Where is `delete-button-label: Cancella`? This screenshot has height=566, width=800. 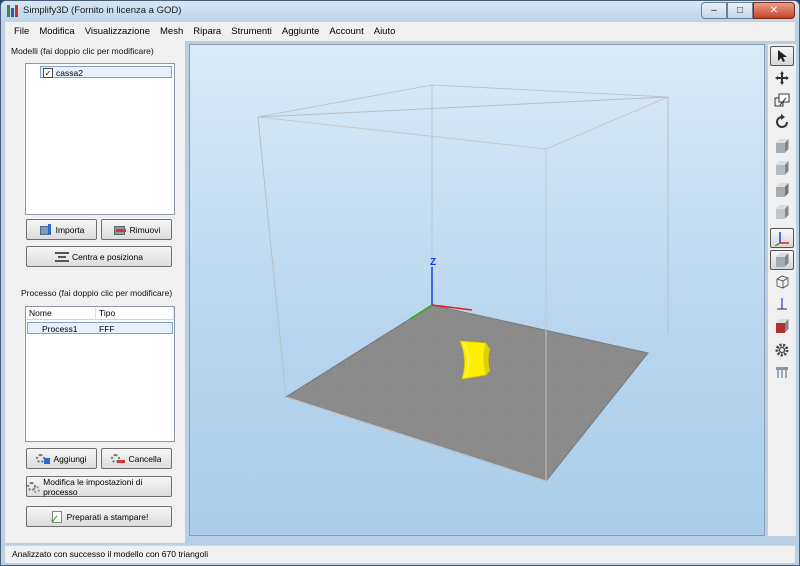 delete-button-label: Cancella is located at coordinates (145, 458).